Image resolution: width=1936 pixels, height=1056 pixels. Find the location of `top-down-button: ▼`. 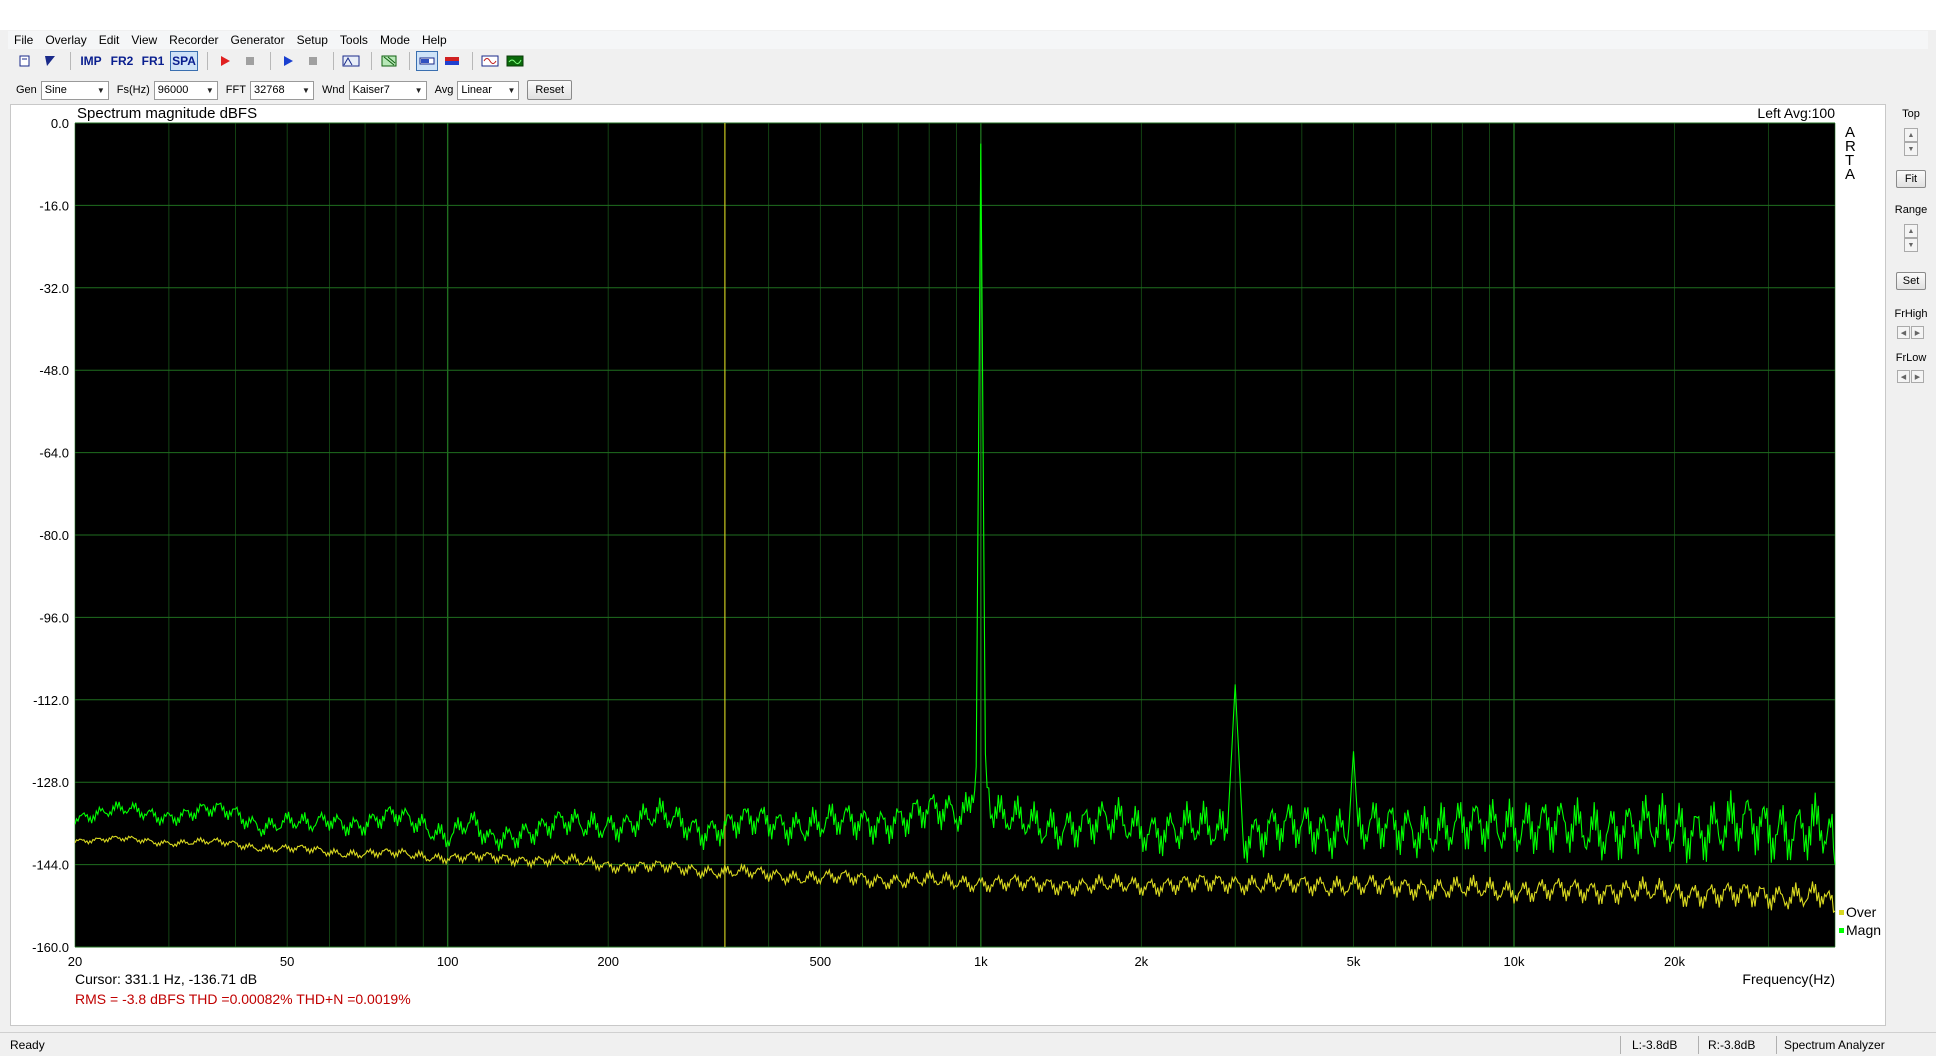

top-down-button: ▼ is located at coordinates (1911, 149).